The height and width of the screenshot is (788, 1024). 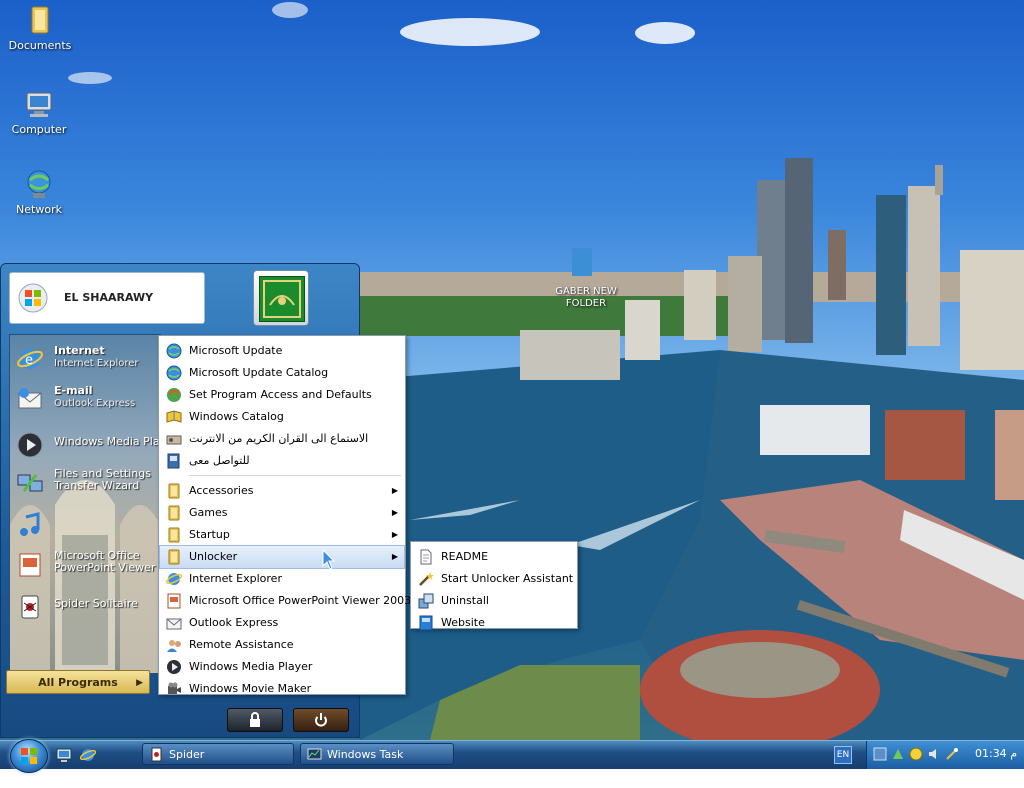 What do you see at coordinates (40, 20) in the screenshot?
I see `documents-folder-icon` at bounding box center [40, 20].